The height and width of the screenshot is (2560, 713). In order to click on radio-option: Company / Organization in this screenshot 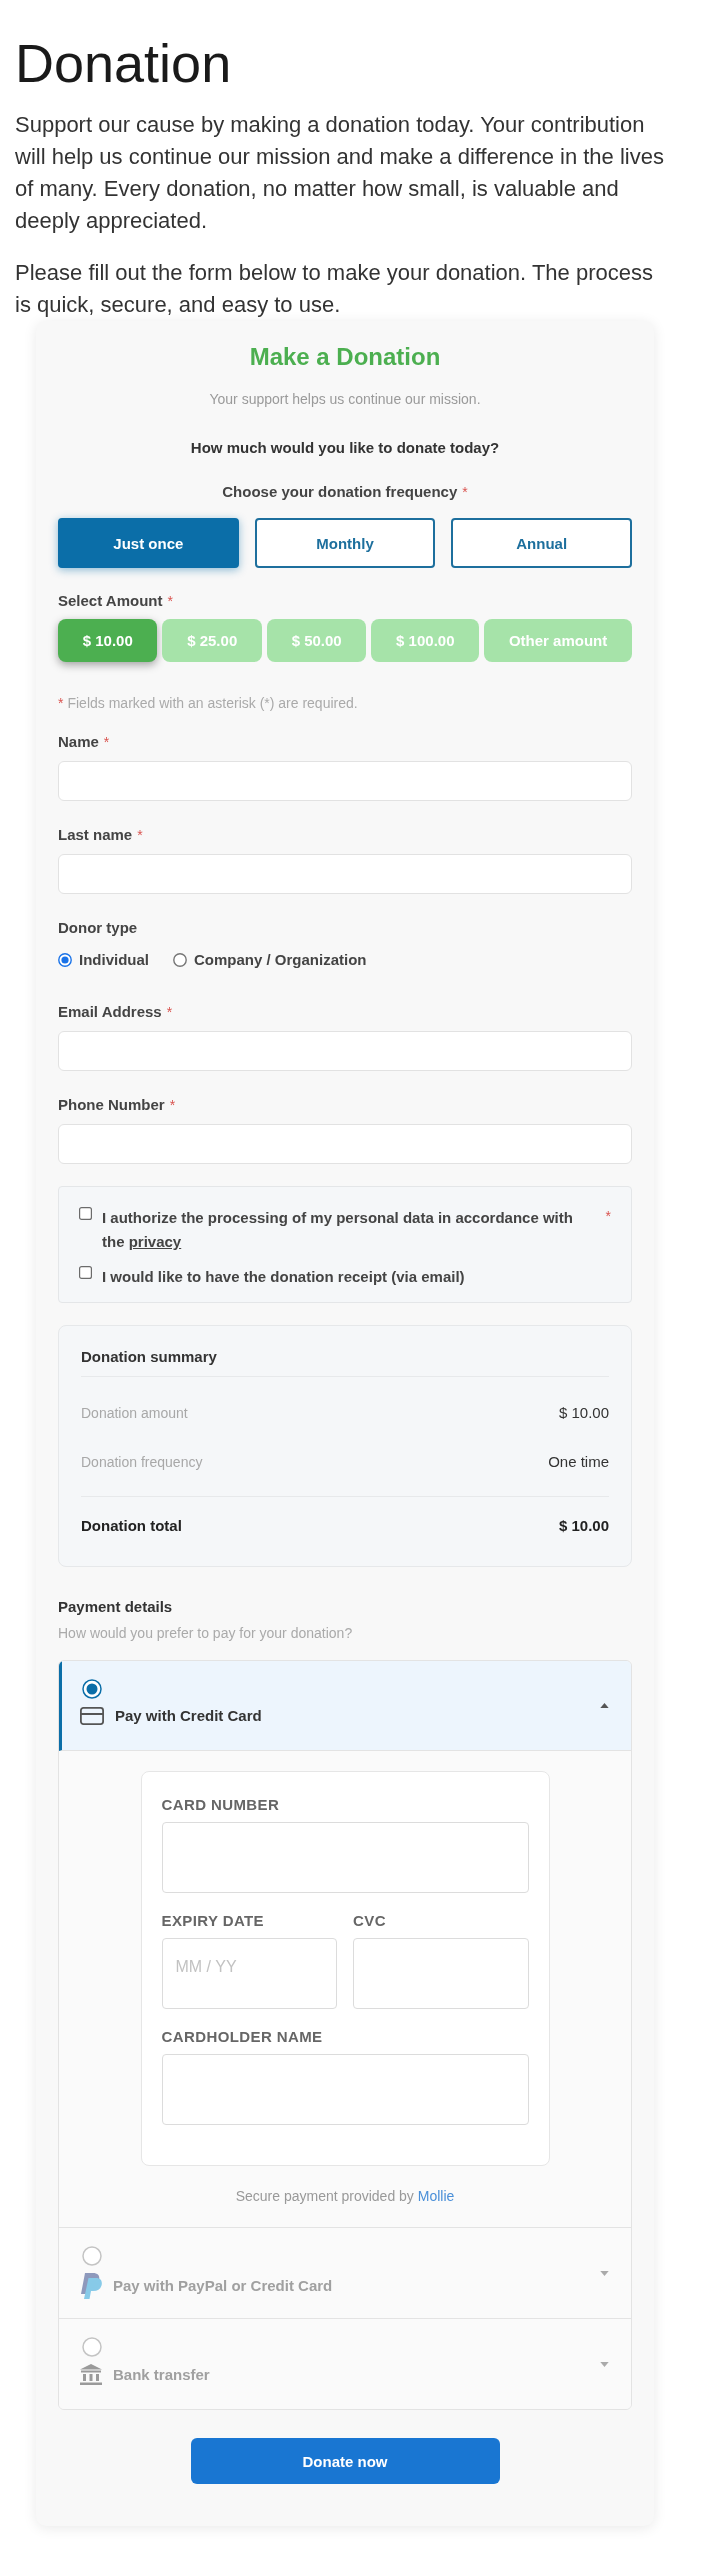, I will do `click(270, 960)`.